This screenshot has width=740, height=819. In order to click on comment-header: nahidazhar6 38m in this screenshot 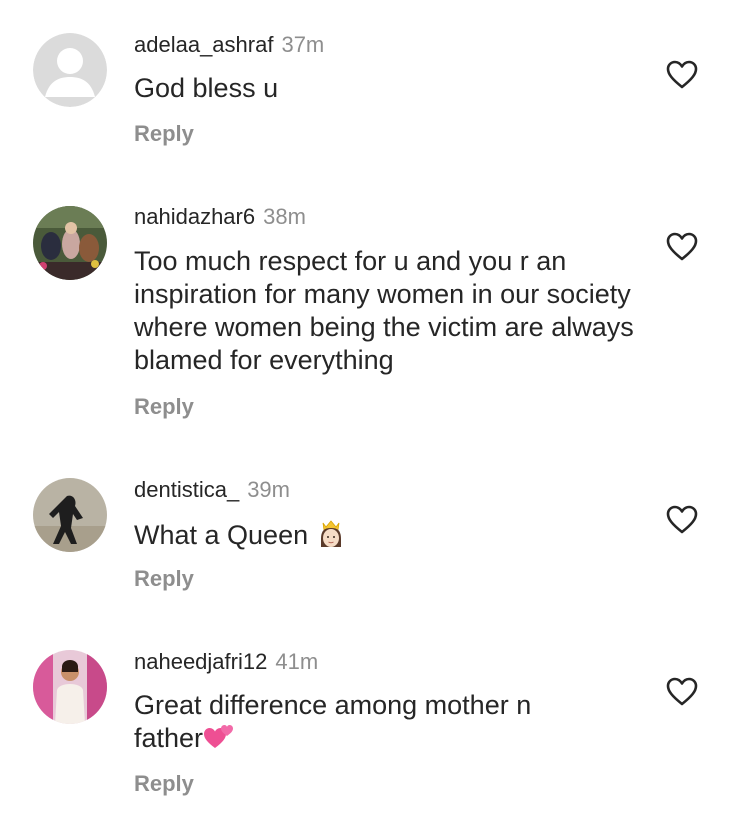, I will do `click(220, 217)`.